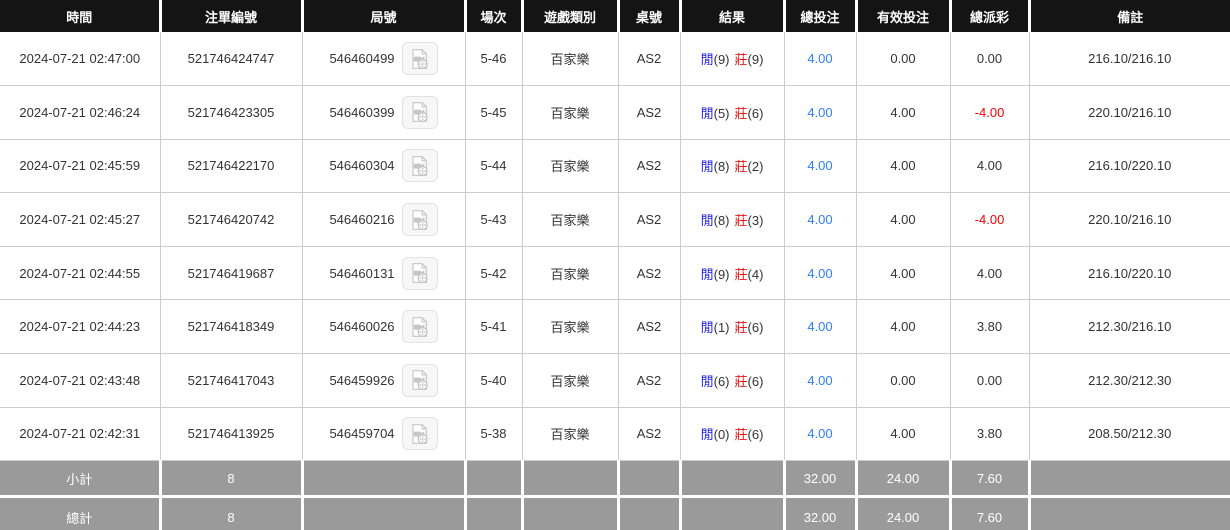 The height and width of the screenshot is (530, 1230). What do you see at coordinates (80, 59) in the screenshot?
I see `time-cell: 2024-07-21 02:47:00` at bounding box center [80, 59].